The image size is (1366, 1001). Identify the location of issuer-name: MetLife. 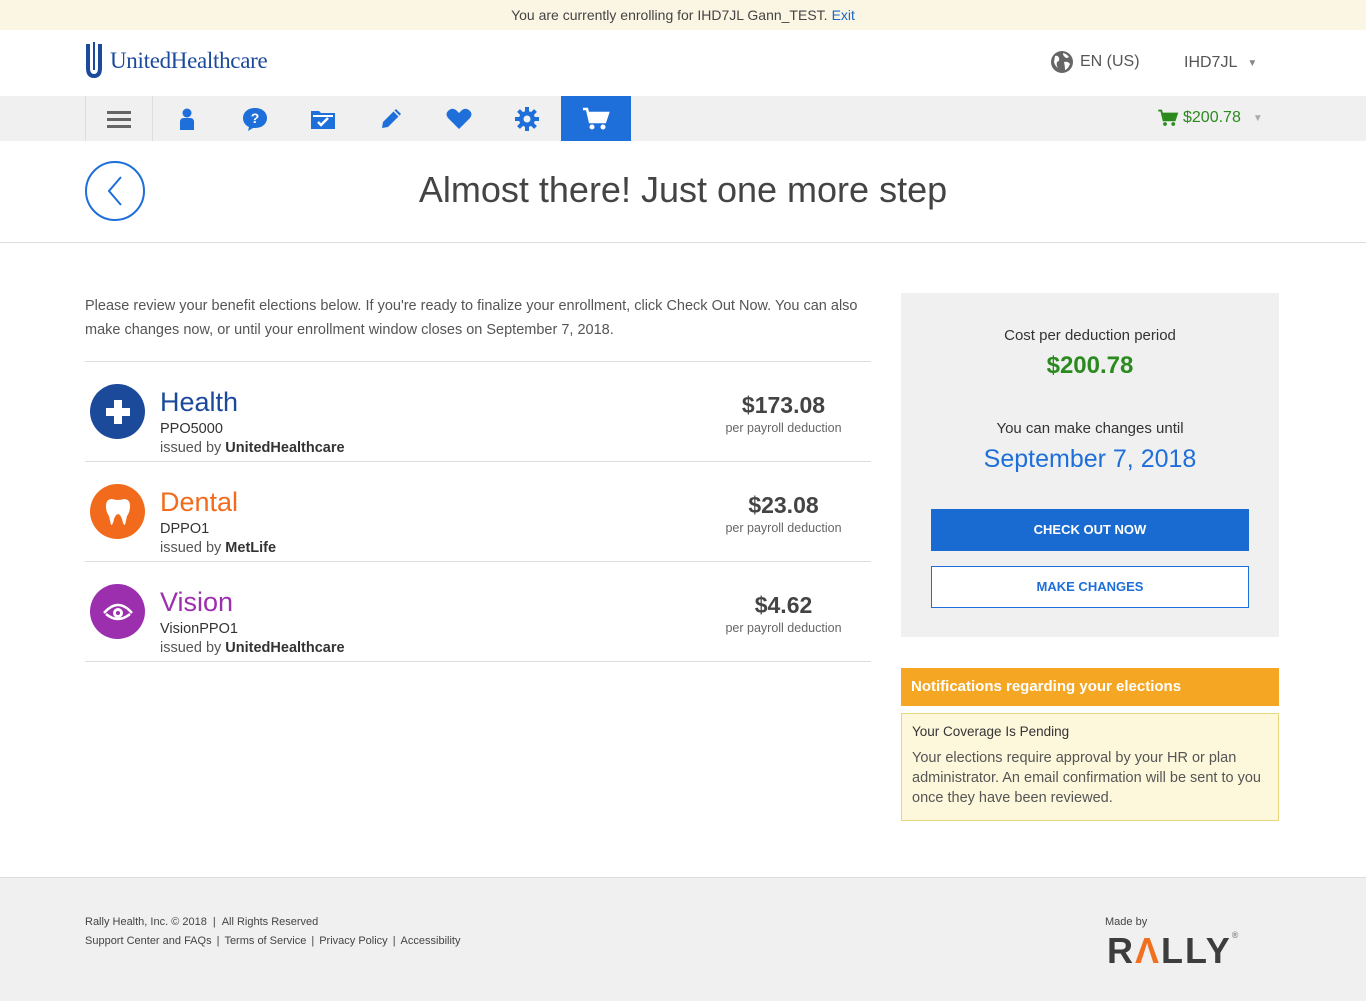
(251, 548).